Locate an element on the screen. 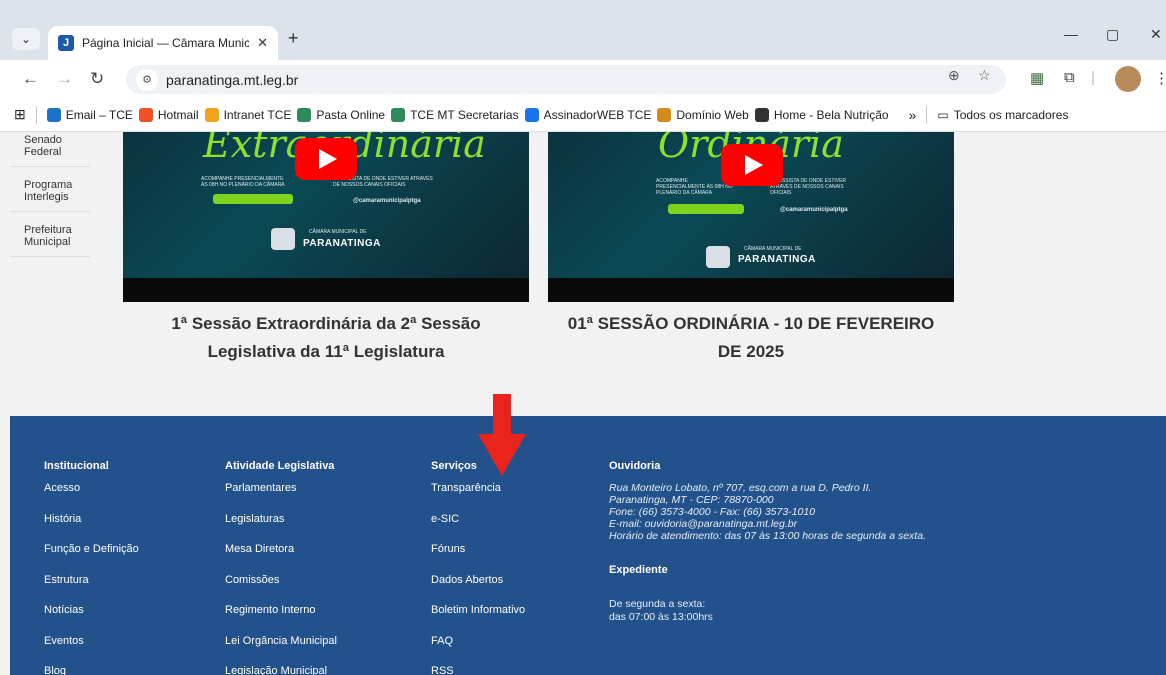 The width and height of the screenshot is (1166, 675). footer-link-lei-organica: Lei Orgância Municipal is located at coordinates (281, 650).